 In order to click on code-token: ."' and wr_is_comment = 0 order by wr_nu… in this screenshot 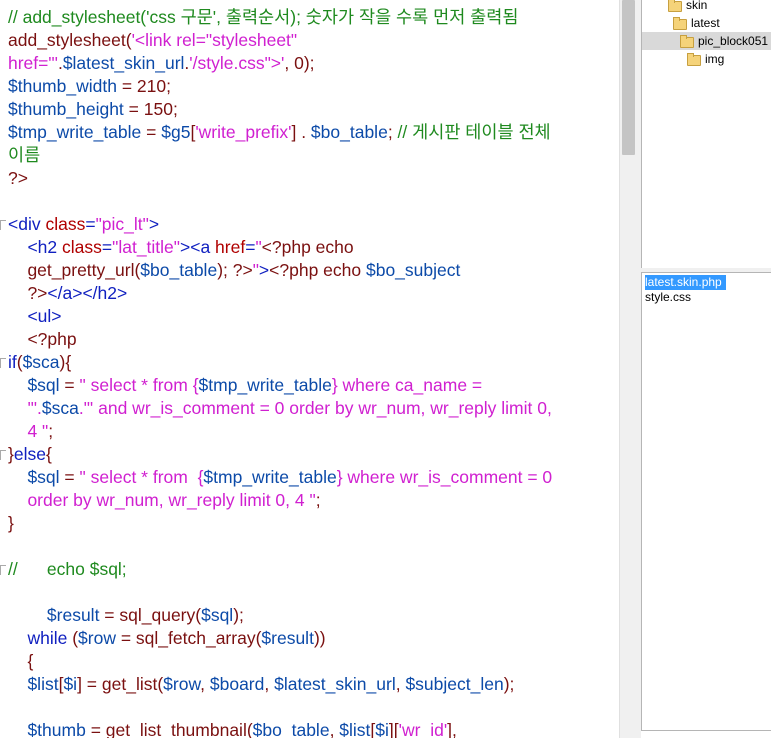, I will do `click(315, 408)`.